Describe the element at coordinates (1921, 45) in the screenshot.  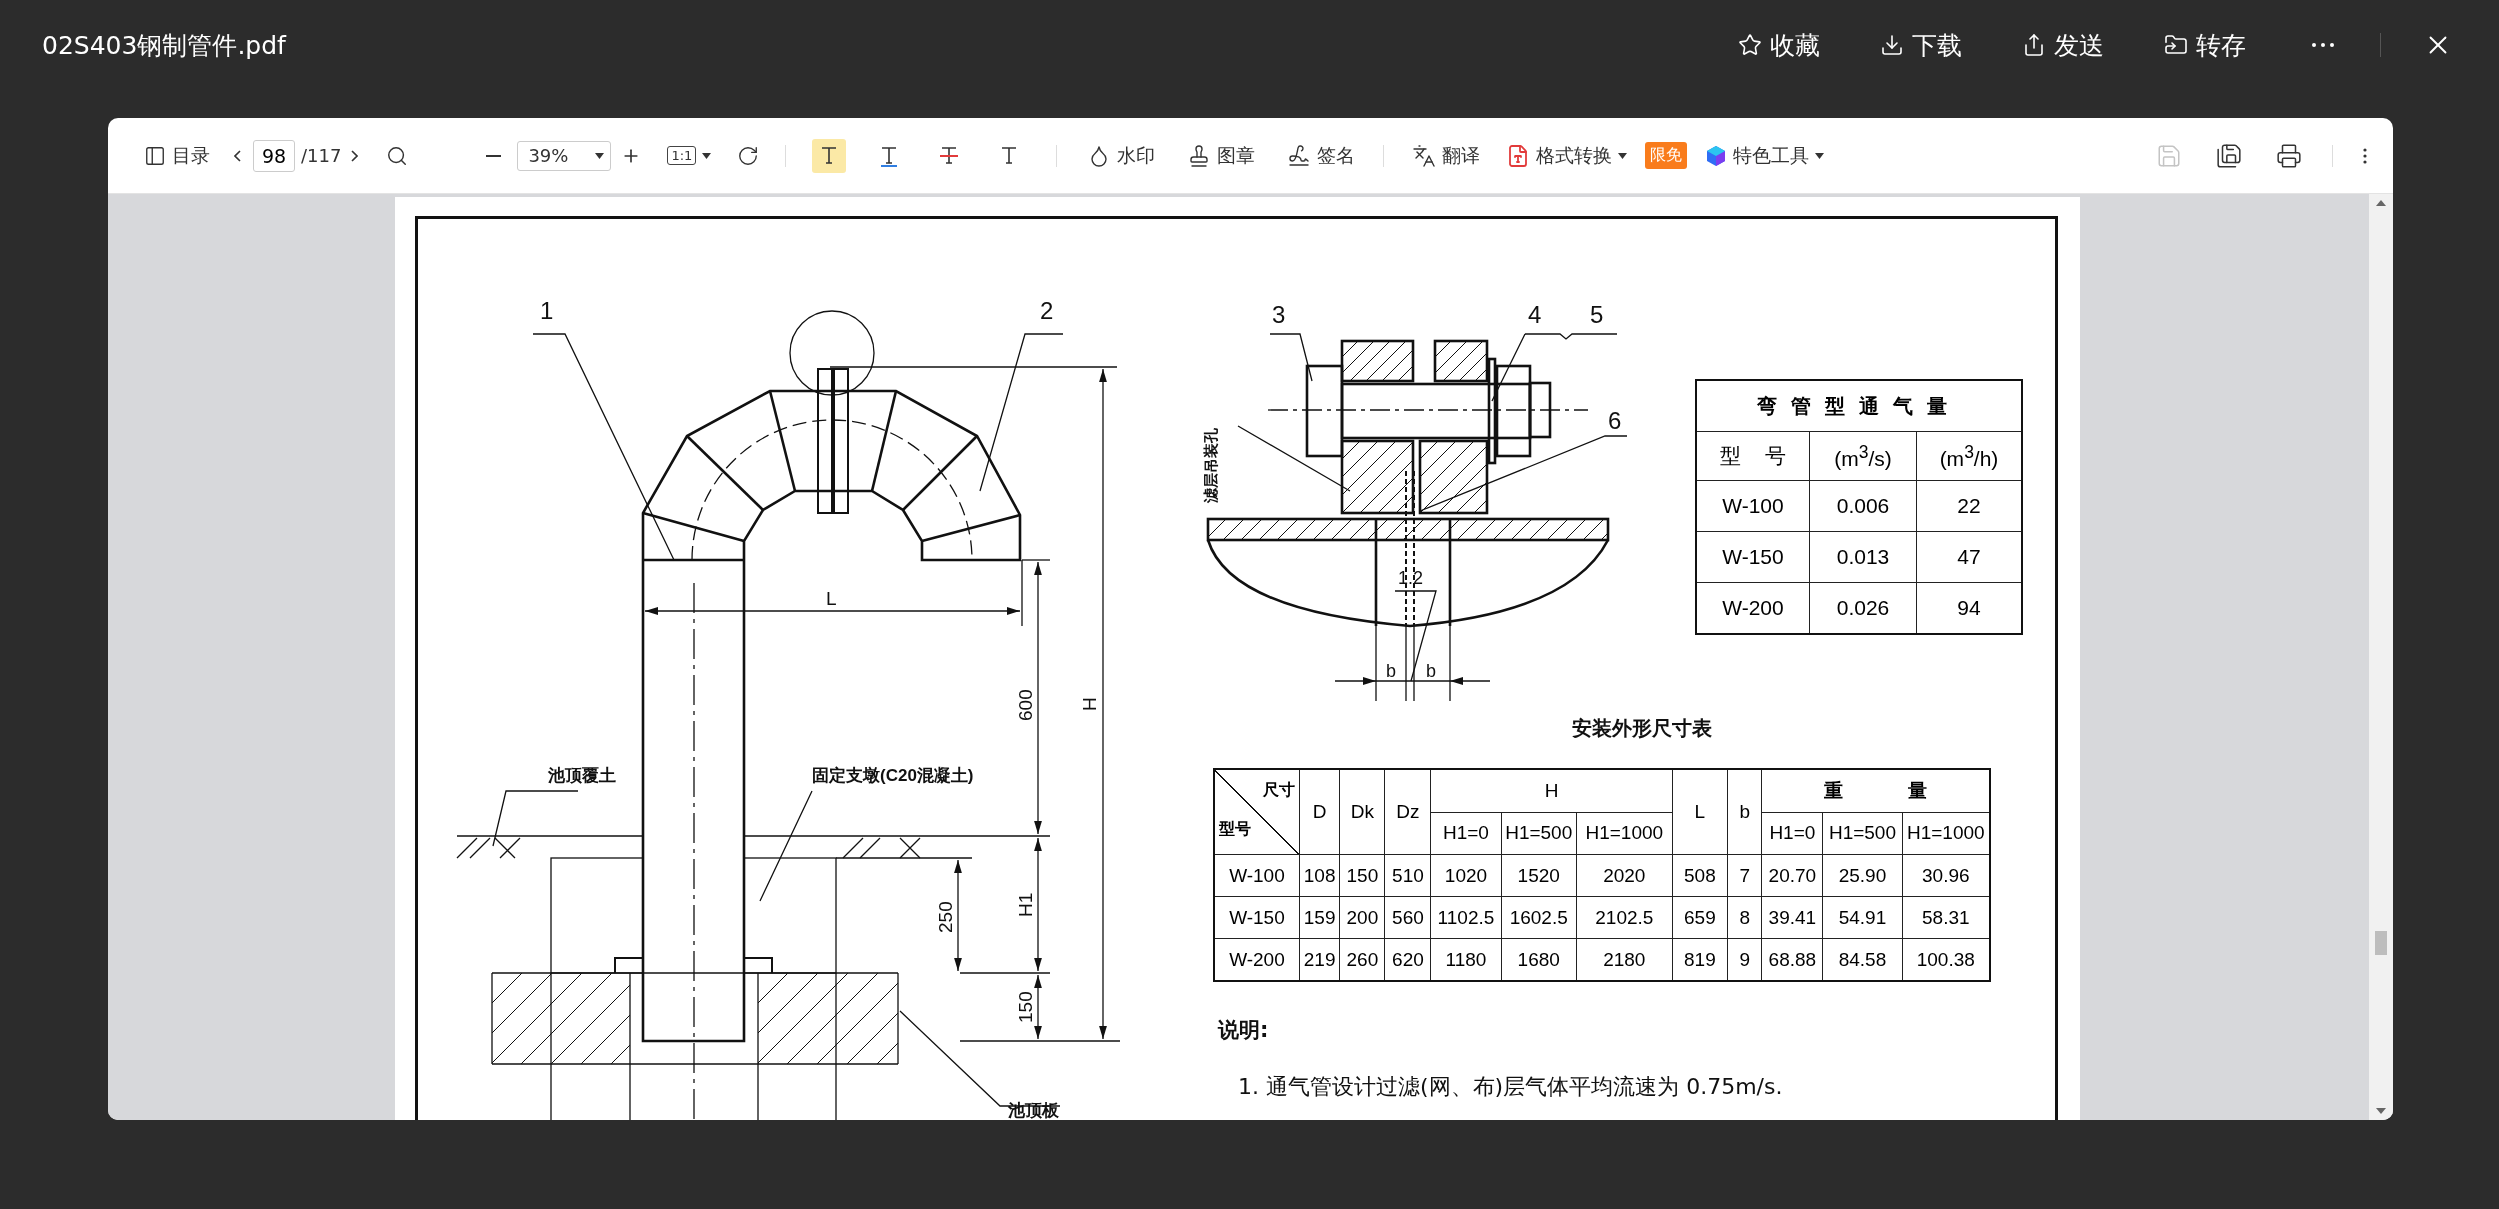
I see `header-action-button: 下载` at that location.